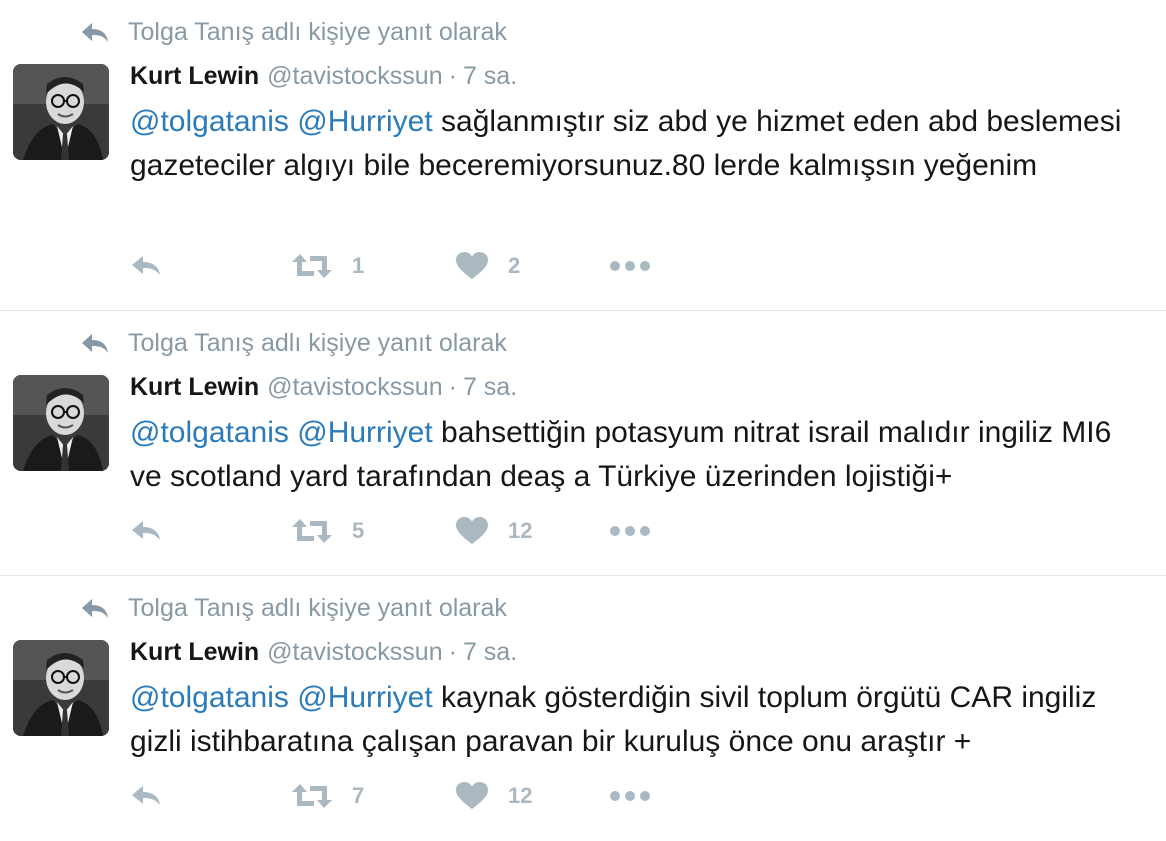 The image size is (1166, 841). I want to click on tweet-actions: 7 12, so click(390, 796).